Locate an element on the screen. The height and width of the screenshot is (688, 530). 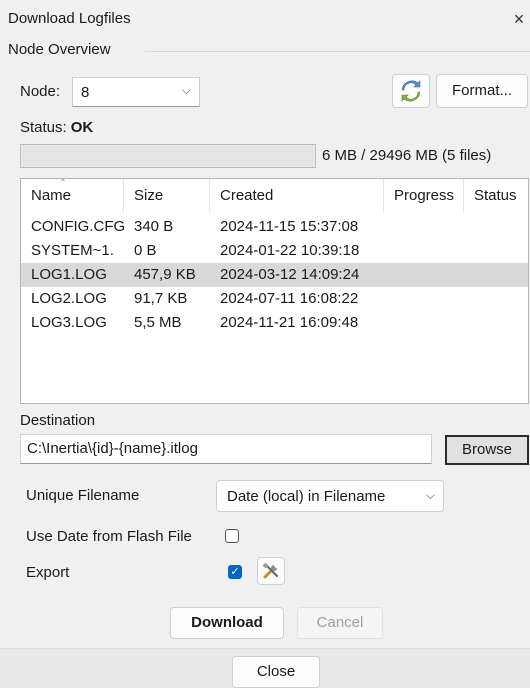
node-label: Node: is located at coordinates (40, 91).